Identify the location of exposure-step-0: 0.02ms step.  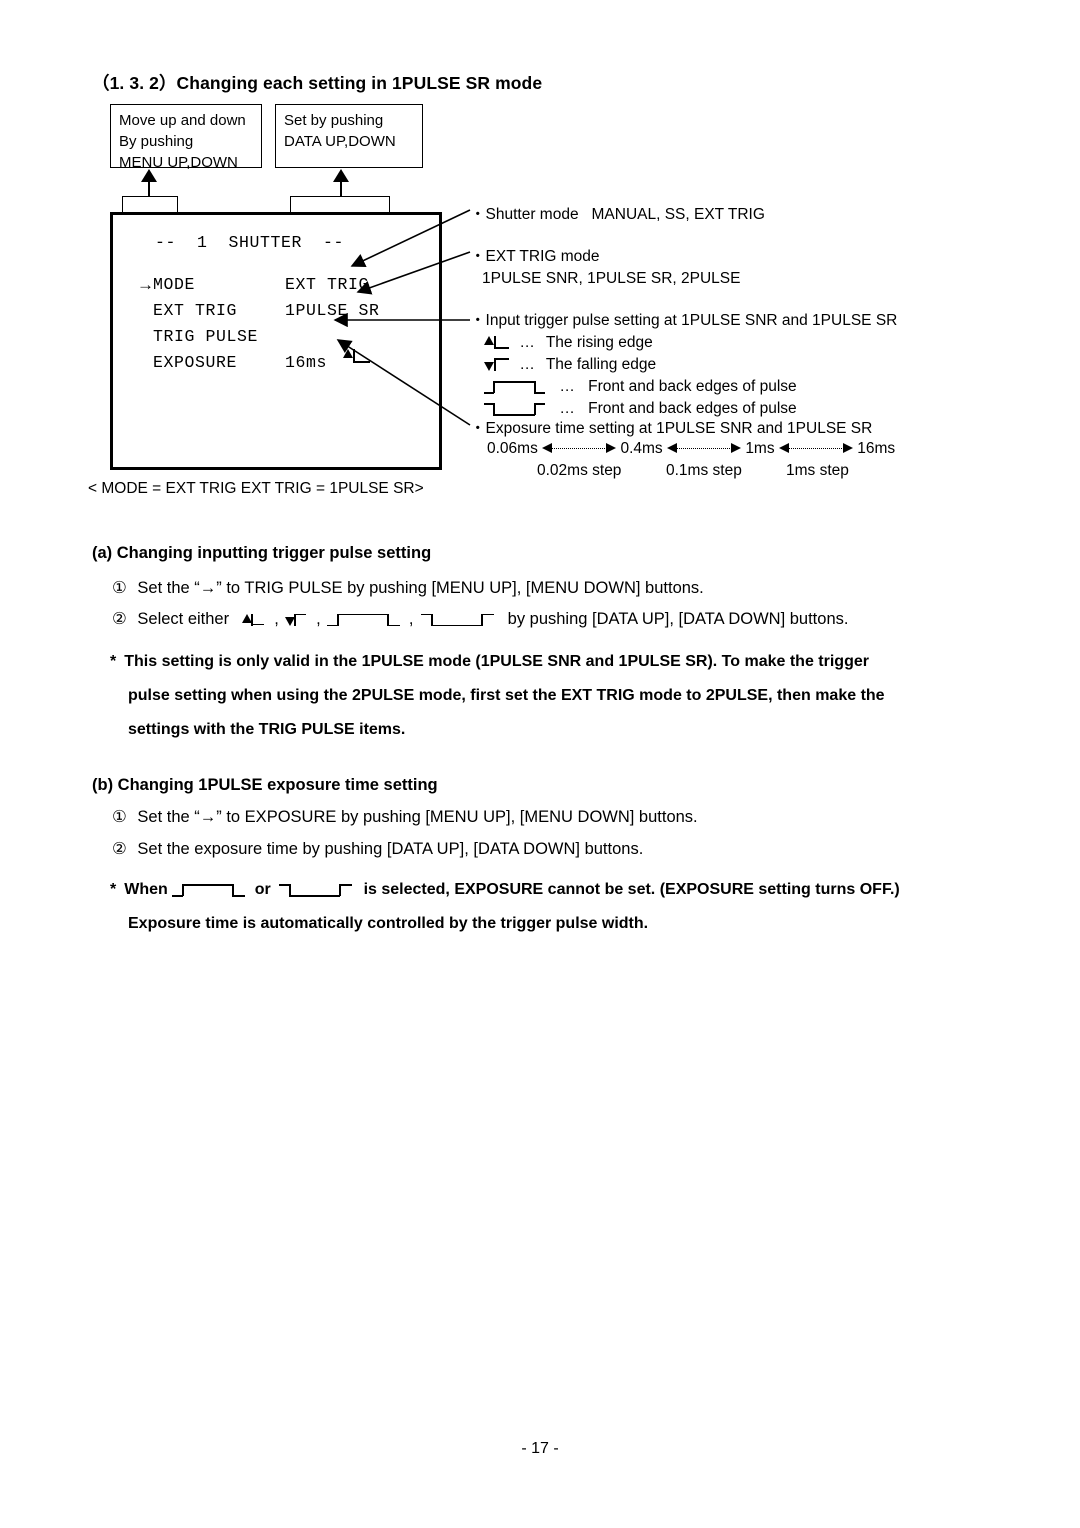
(579, 470).